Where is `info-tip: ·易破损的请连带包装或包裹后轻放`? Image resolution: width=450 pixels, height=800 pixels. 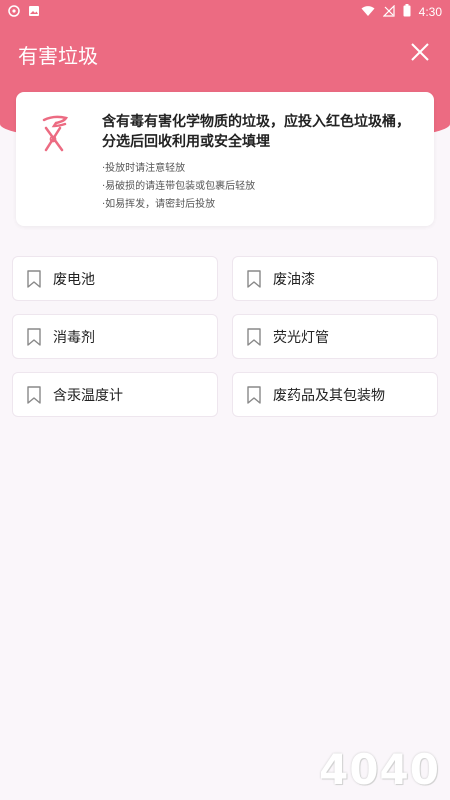 info-tip: ·易破损的请连带包装或包裹后轻放 is located at coordinates (179, 186).